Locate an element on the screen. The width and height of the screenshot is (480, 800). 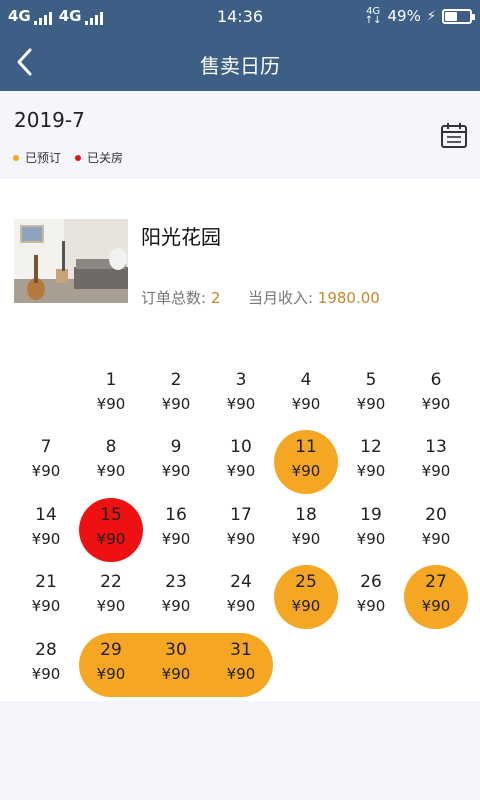
calendar-day: 2 ¥90 is located at coordinates (176, 395).